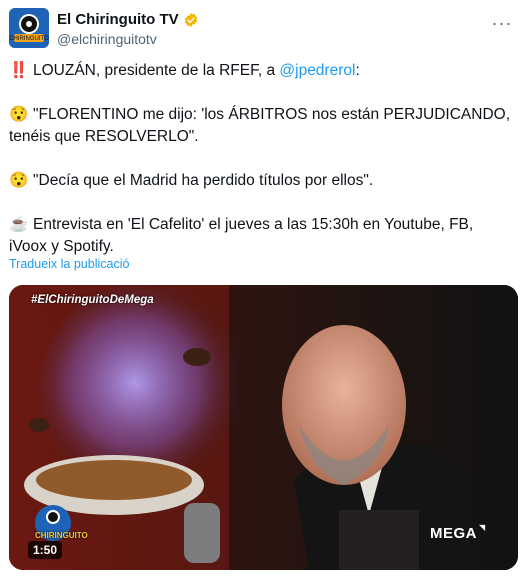 The width and height of the screenshot is (529, 587). I want to click on avatar: CHIRINGUITO, so click(29, 28).